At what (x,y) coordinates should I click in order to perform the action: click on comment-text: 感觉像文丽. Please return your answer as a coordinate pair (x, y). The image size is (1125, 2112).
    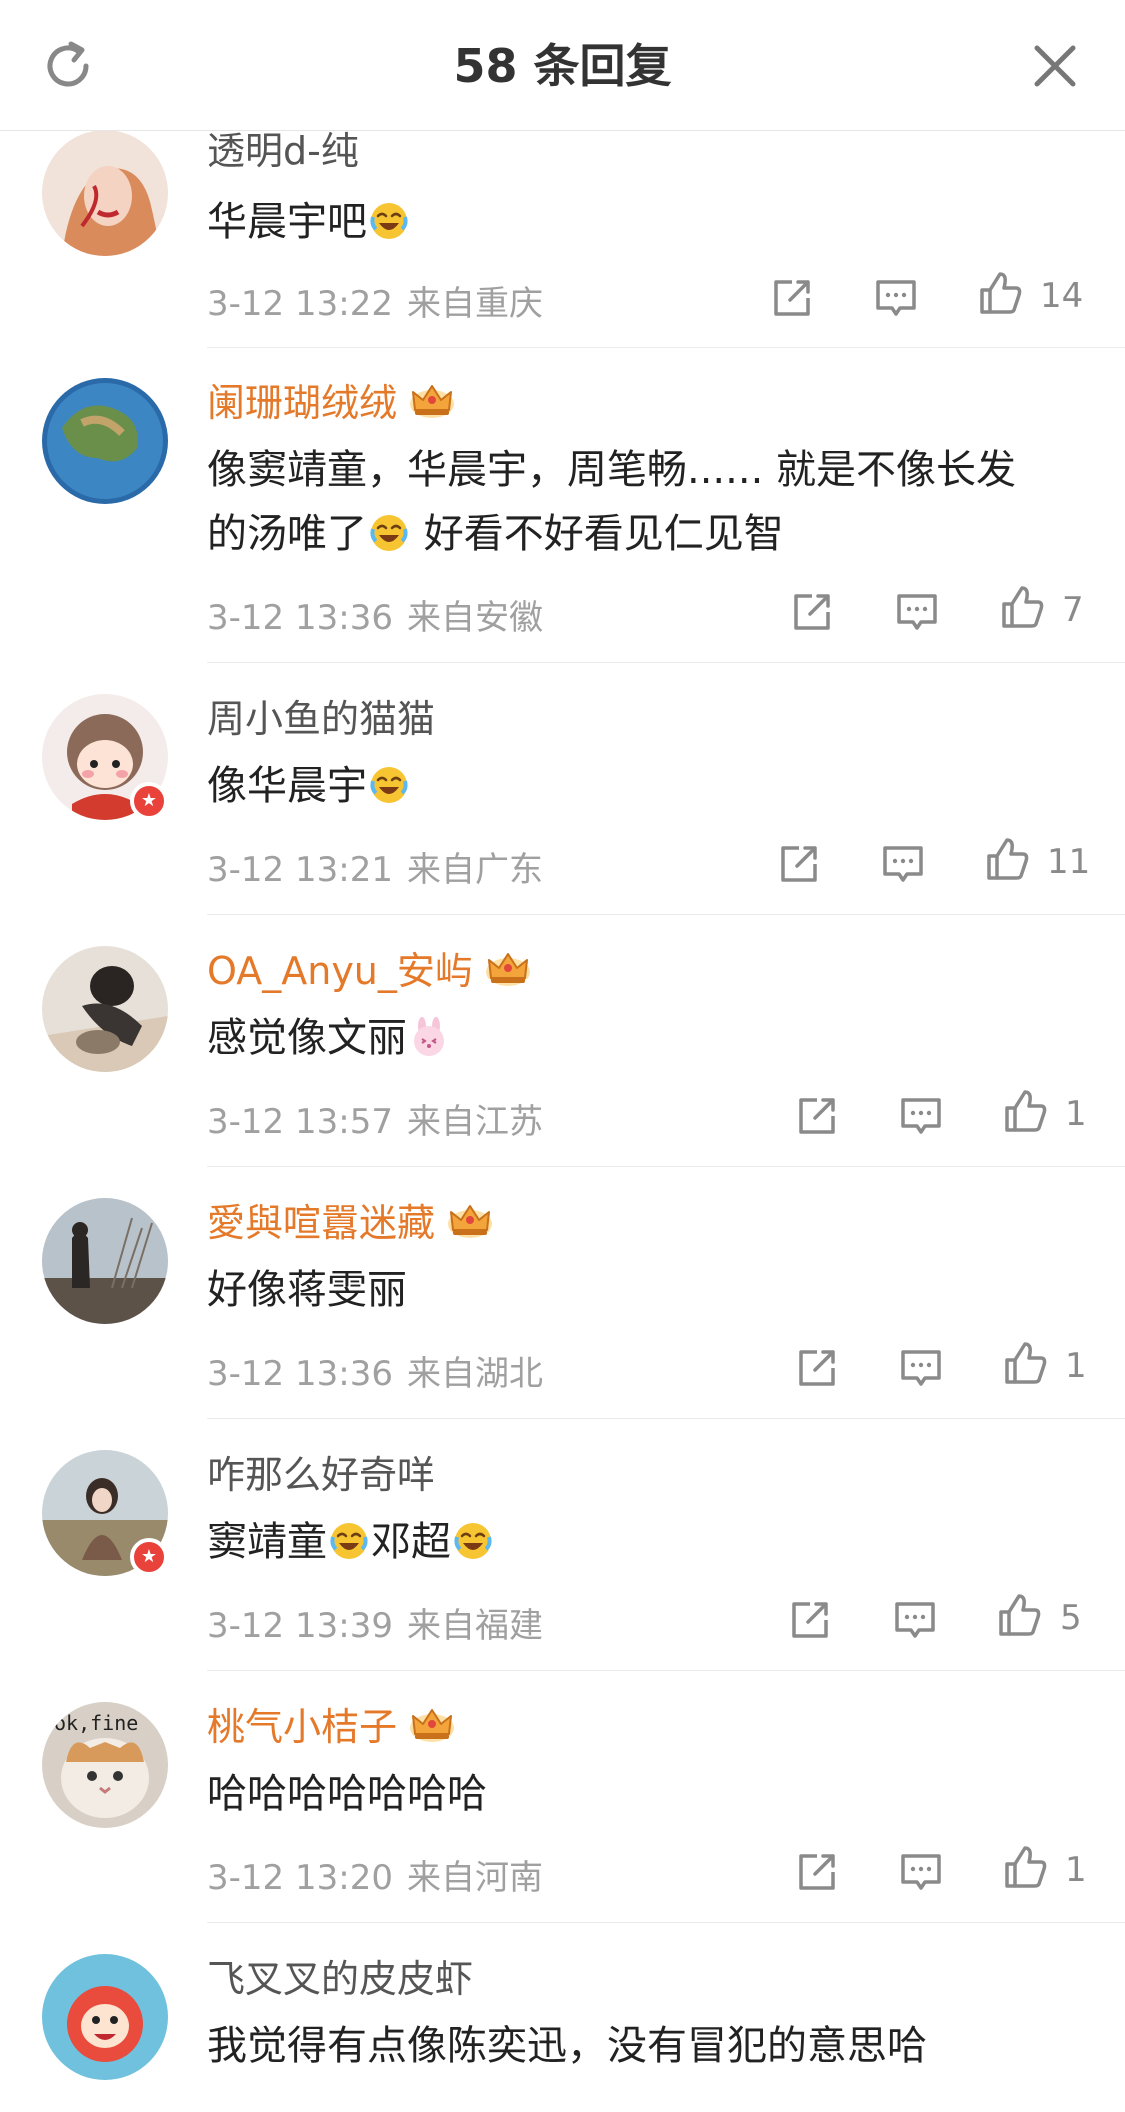
    Looking at the image, I should click on (647, 1038).